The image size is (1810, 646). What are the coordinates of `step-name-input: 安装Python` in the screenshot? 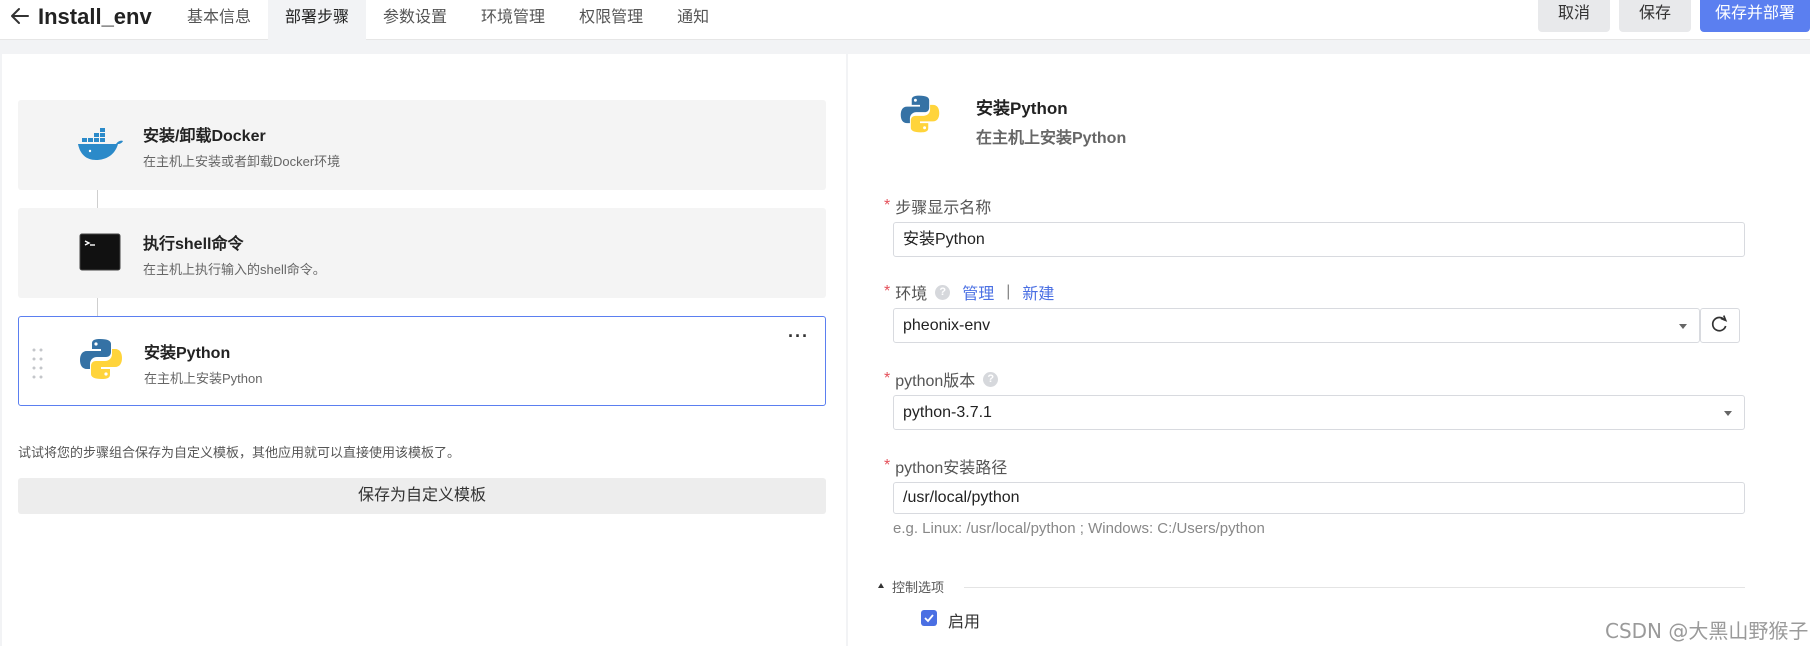 It's located at (1319, 239).